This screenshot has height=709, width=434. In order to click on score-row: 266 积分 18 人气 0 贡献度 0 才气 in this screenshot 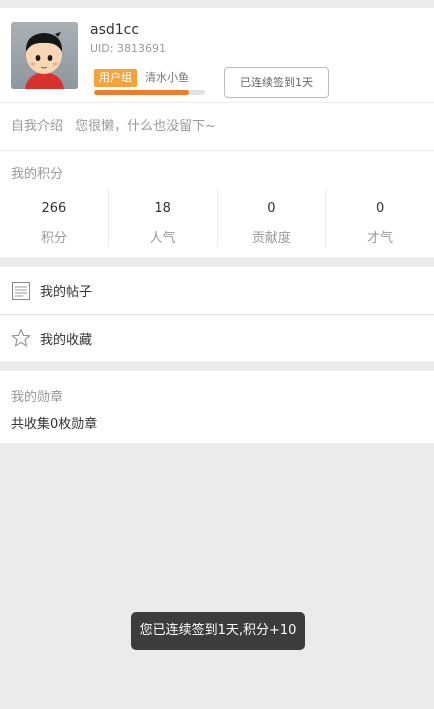, I will do `click(217, 218)`.